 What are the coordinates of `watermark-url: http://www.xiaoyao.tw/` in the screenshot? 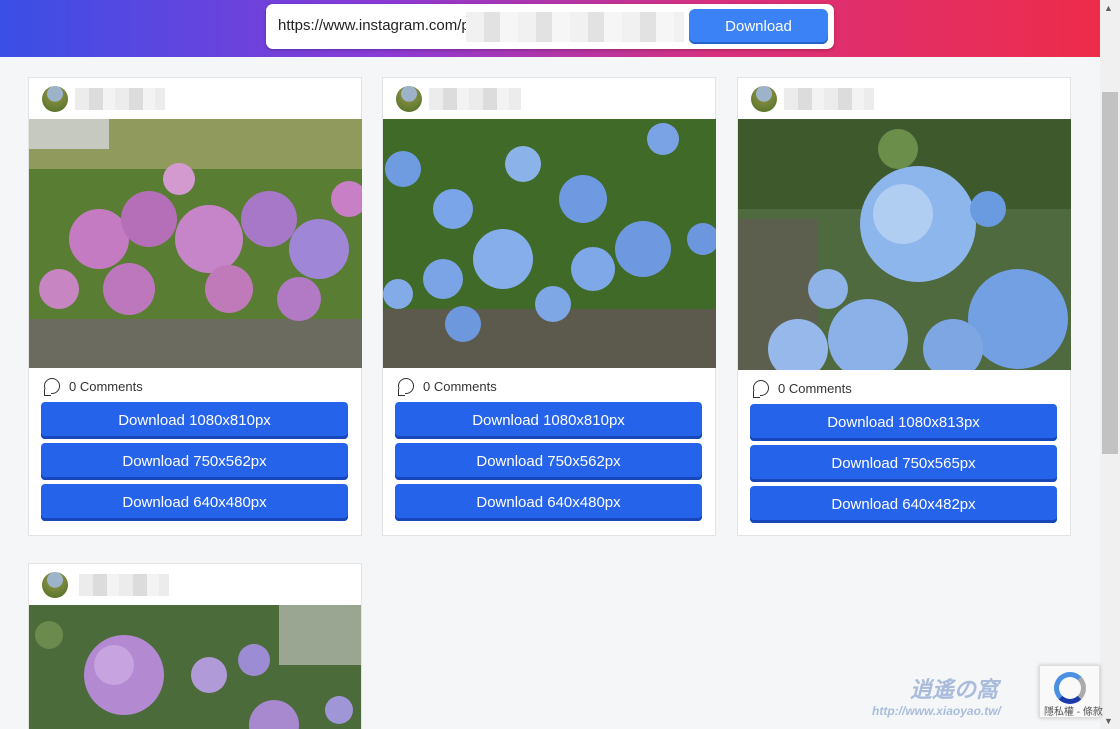 It's located at (936, 711).